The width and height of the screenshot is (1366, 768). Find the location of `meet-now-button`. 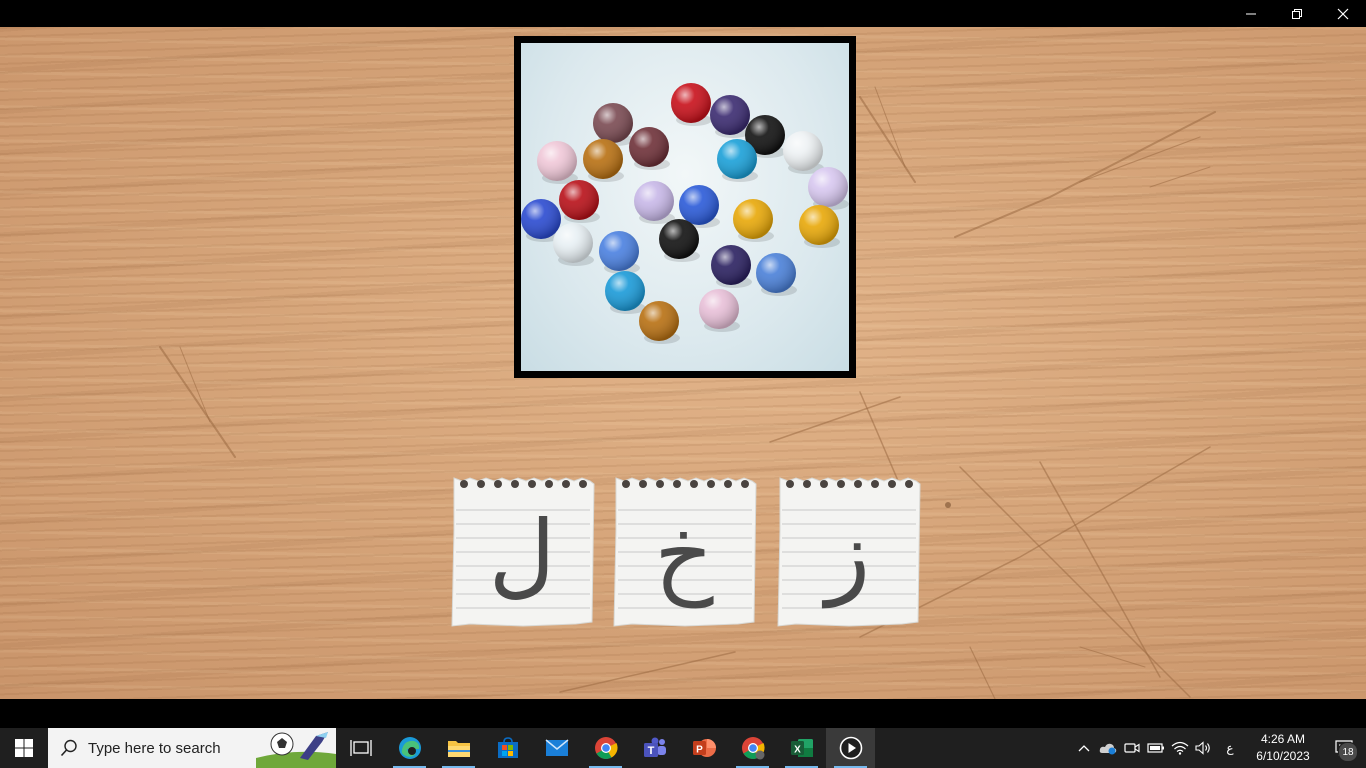

meet-now-button is located at coordinates (1132, 748).